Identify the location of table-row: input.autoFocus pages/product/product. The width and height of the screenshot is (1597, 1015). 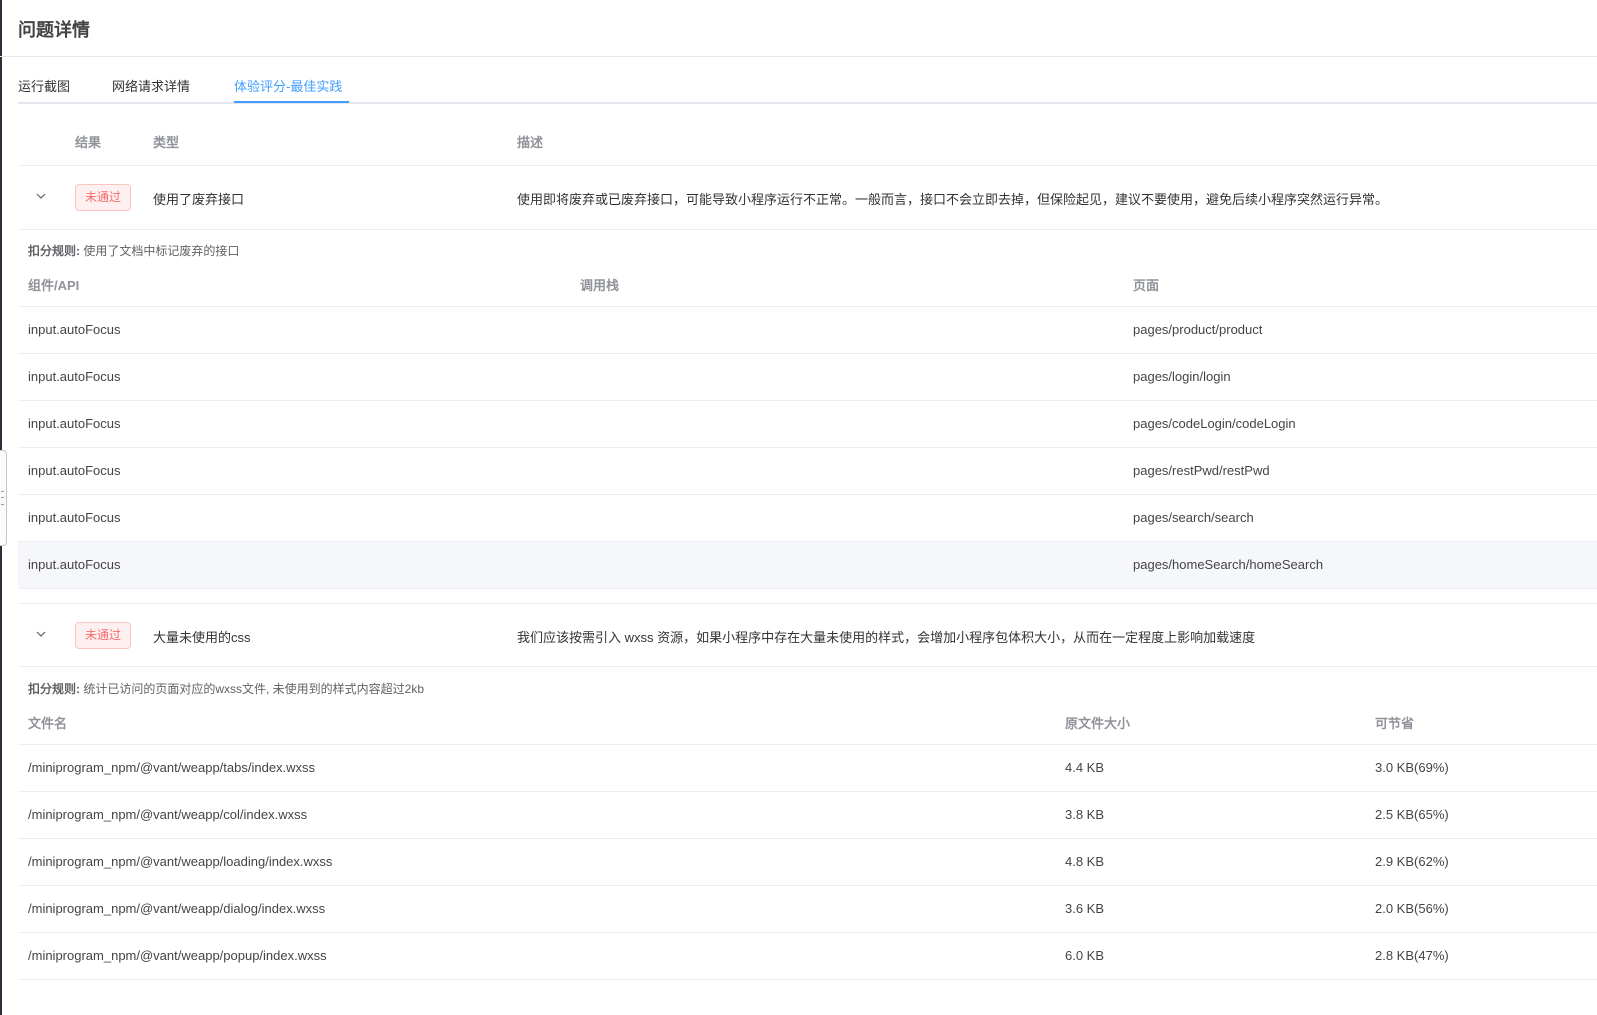
(807, 330).